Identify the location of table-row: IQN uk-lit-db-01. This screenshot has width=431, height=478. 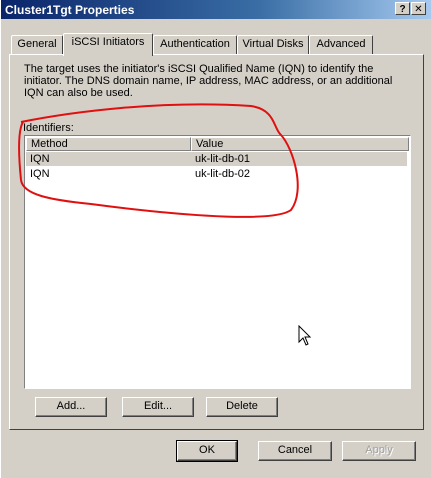
(216, 159).